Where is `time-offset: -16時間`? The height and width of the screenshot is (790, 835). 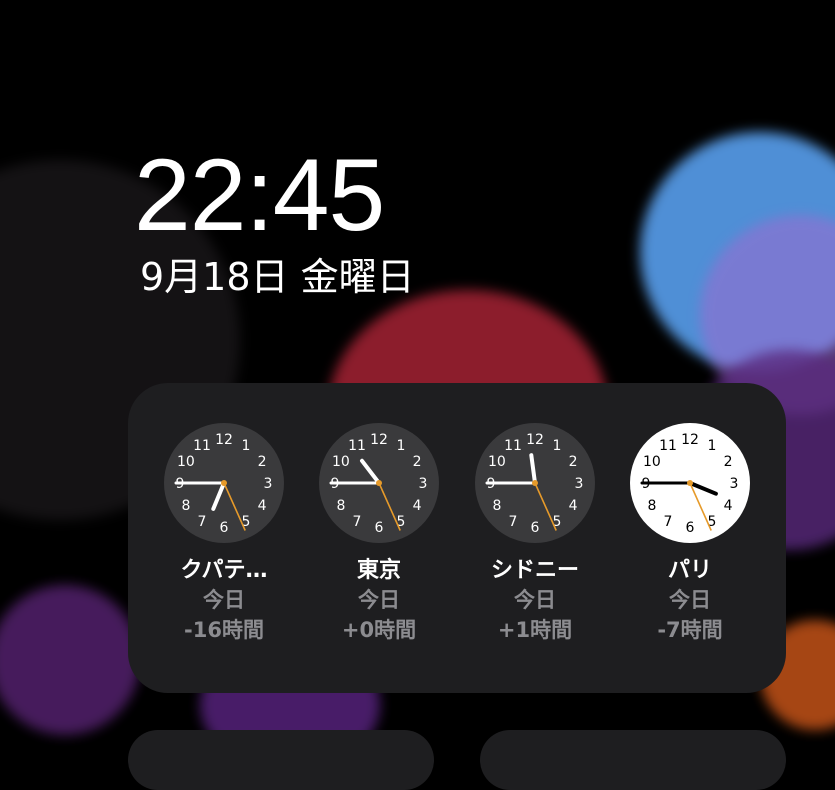 time-offset: -16時間 is located at coordinates (224, 630).